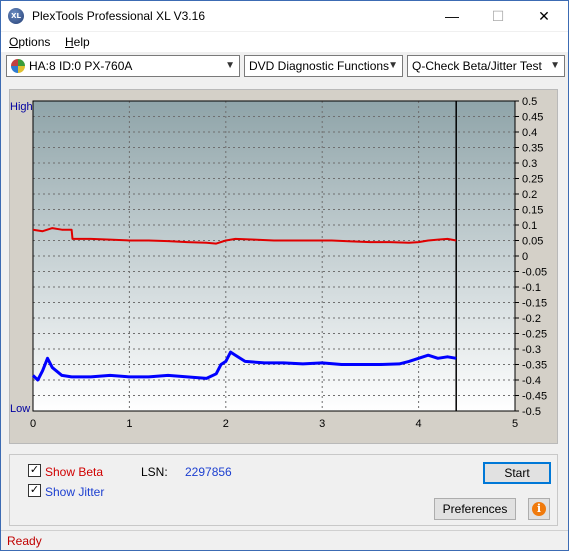  What do you see at coordinates (419, 424) in the screenshot?
I see `x-tick-label: 4` at bounding box center [419, 424].